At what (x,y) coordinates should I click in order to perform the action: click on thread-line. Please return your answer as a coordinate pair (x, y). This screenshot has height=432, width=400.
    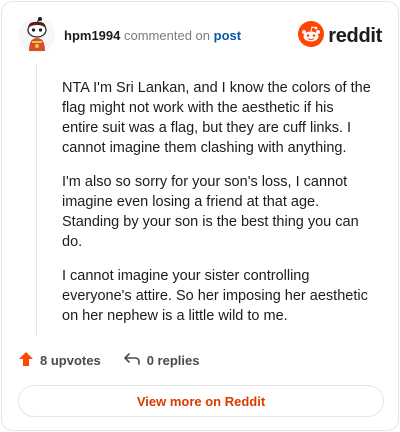
    Looking at the image, I should click on (36, 200).